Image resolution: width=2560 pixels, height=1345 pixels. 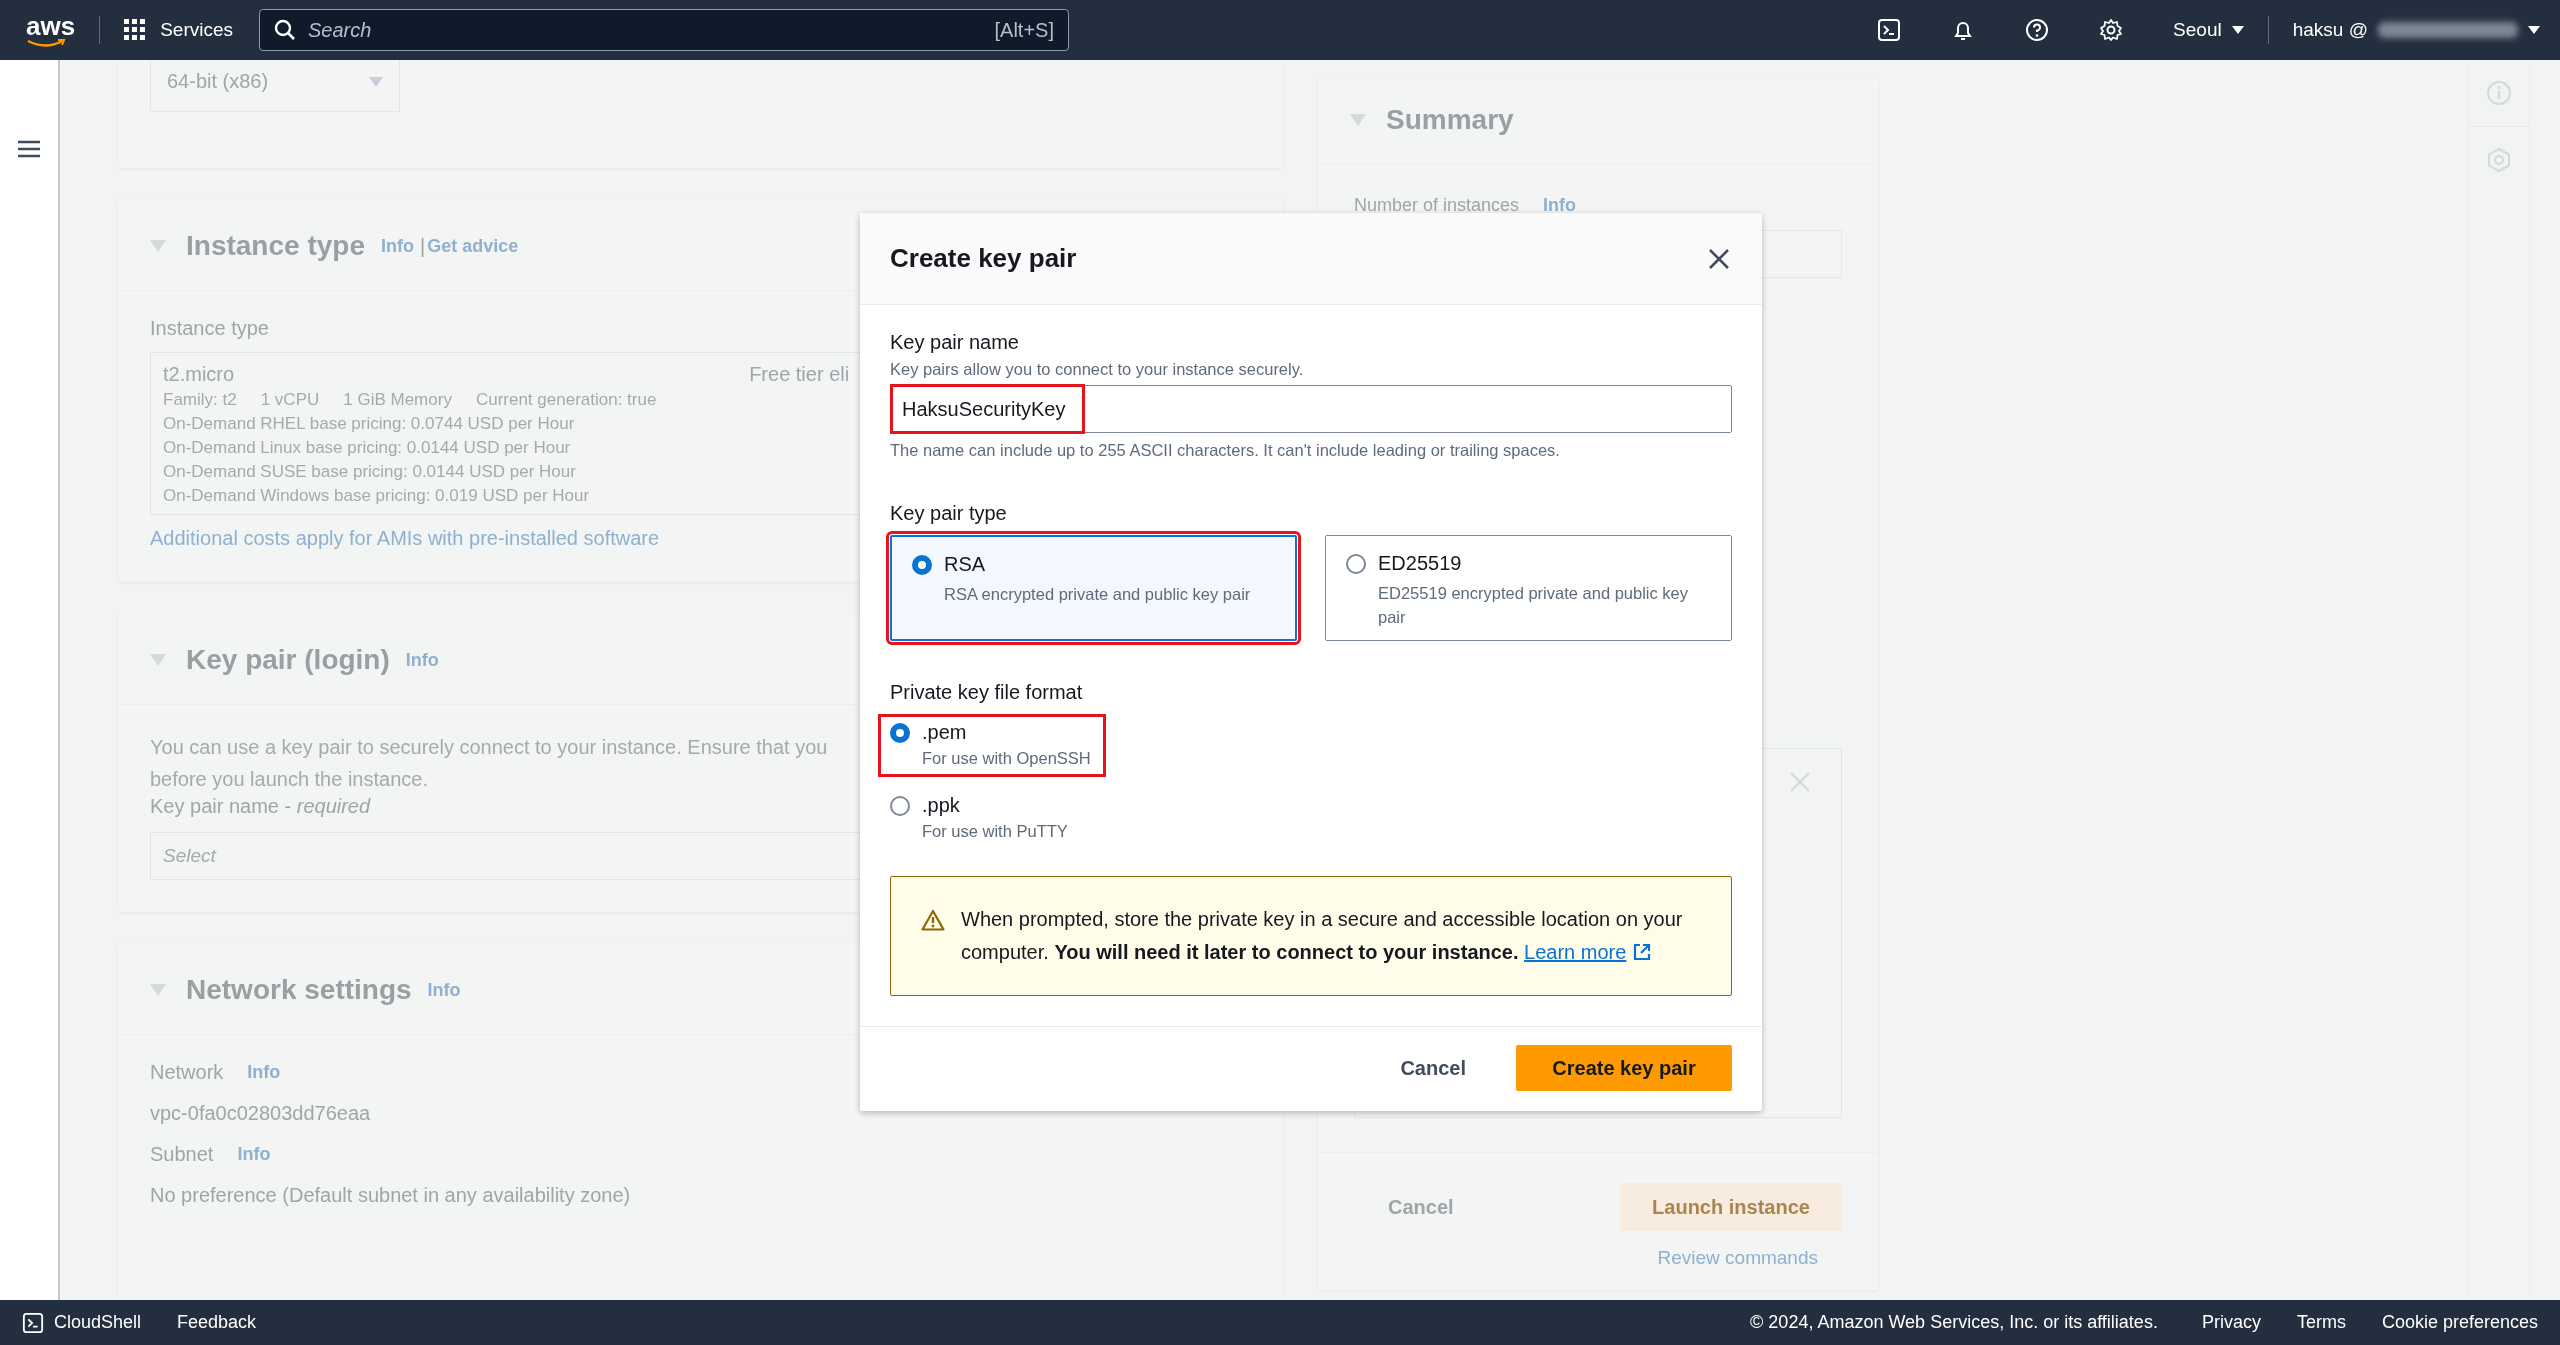 What do you see at coordinates (1097, 594) in the screenshot?
I see `option-description: RSA encrypted private and public key pair` at bounding box center [1097, 594].